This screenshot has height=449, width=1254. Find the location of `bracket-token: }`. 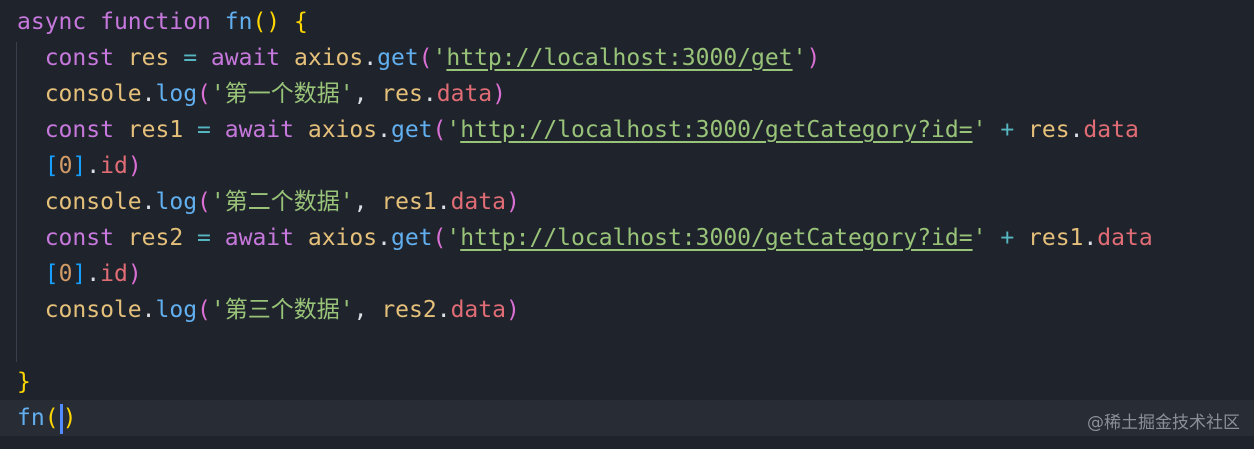

bracket-token: } is located at coordinates (24, 382).